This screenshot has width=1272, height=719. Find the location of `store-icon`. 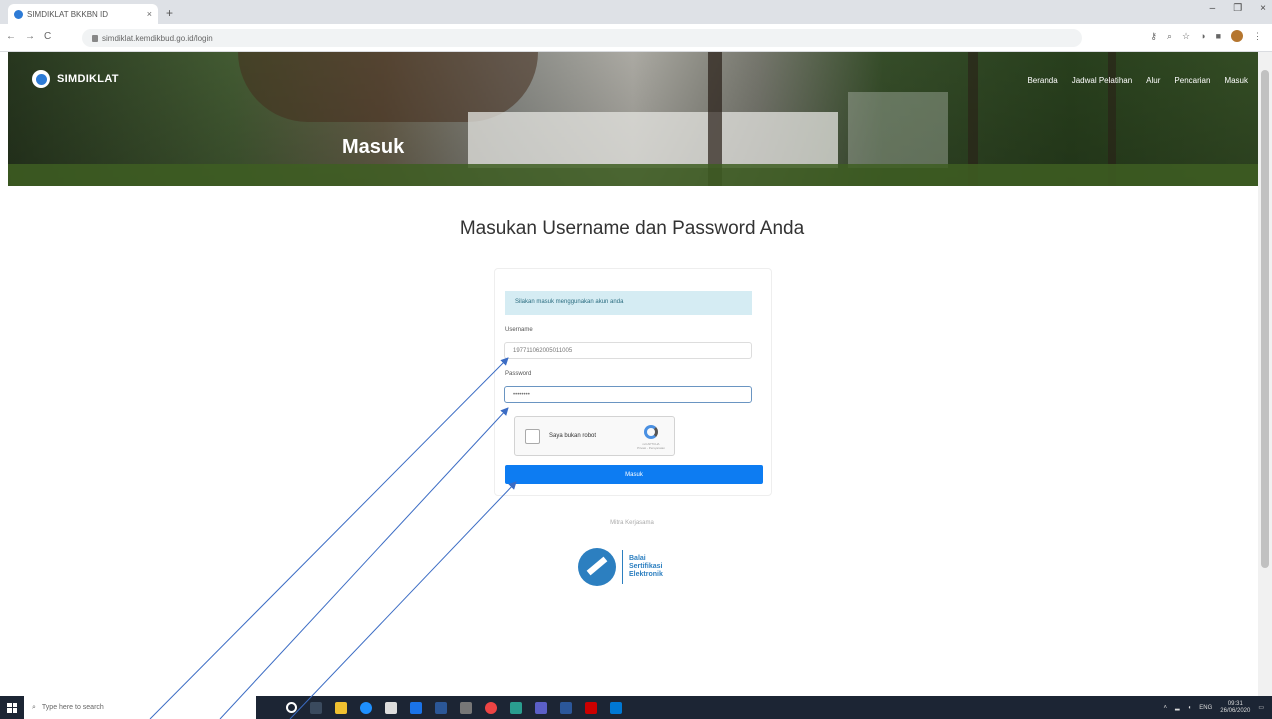

store-icon is located at coordinates (391, 707).